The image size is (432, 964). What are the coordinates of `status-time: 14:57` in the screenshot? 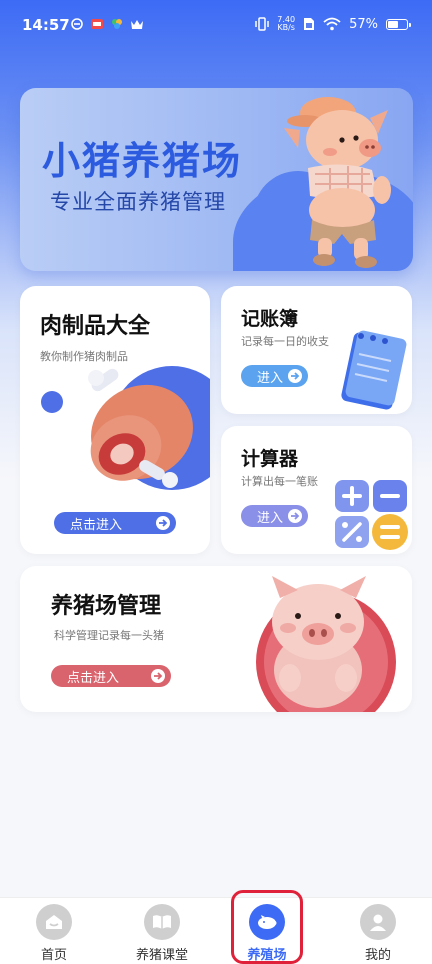 It's located at (46, 25).